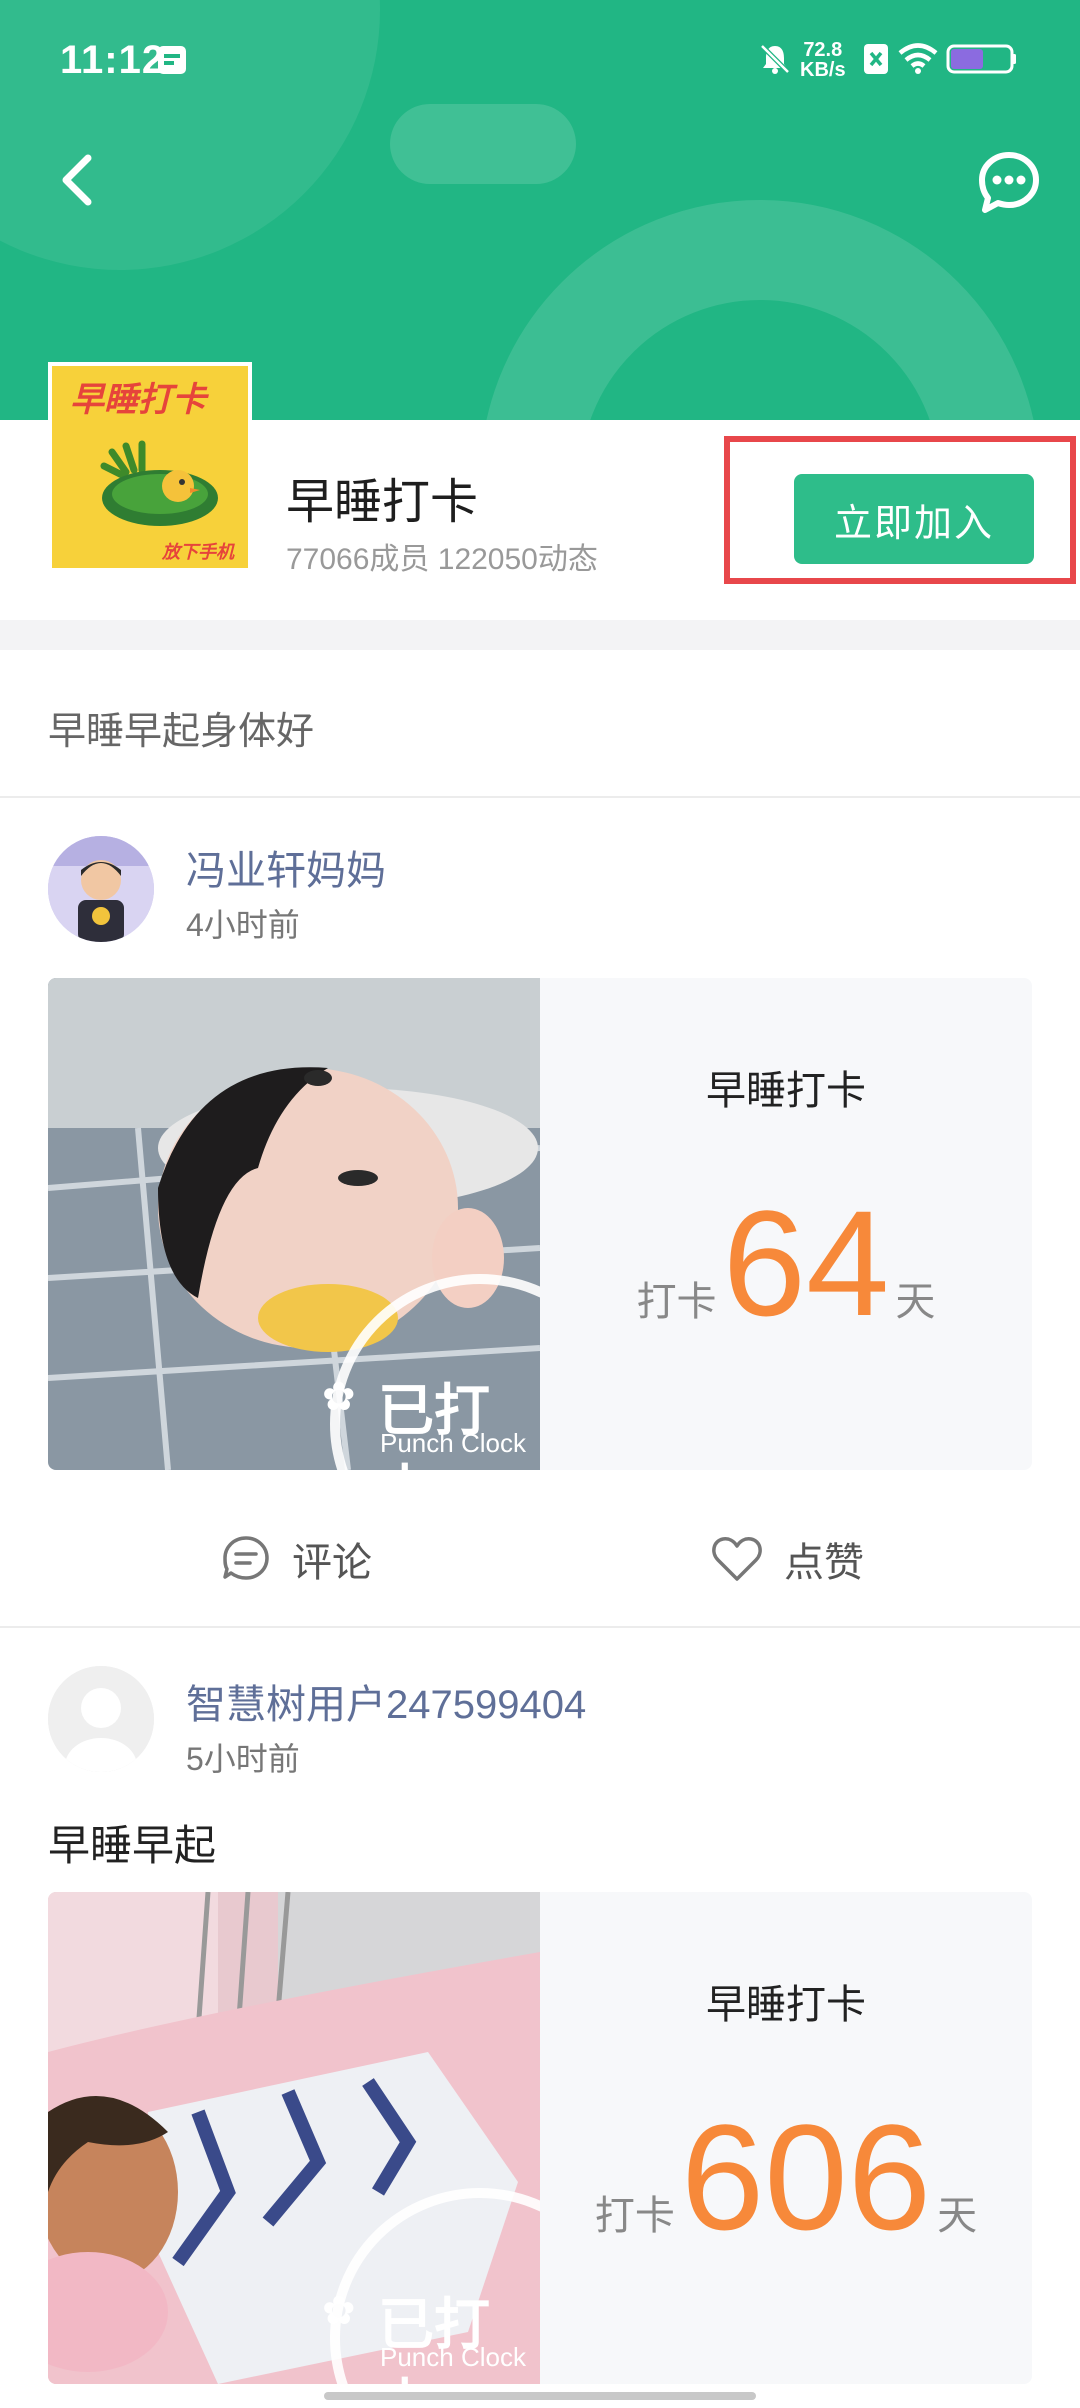 The width and height of the screenshot is (1080, 2408). I want to click on child-avatar-photo, so click(101, 889).